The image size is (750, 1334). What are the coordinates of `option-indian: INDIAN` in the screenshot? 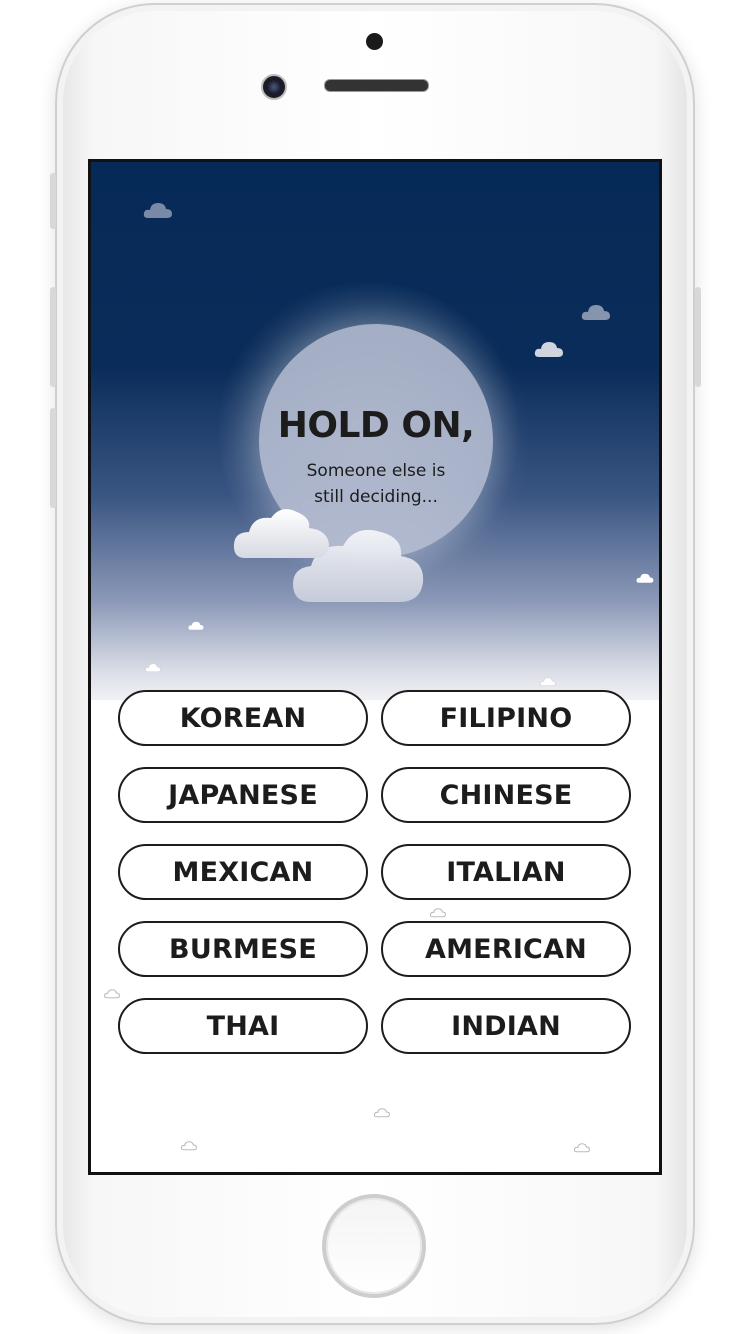 It's located at (506, 1026).